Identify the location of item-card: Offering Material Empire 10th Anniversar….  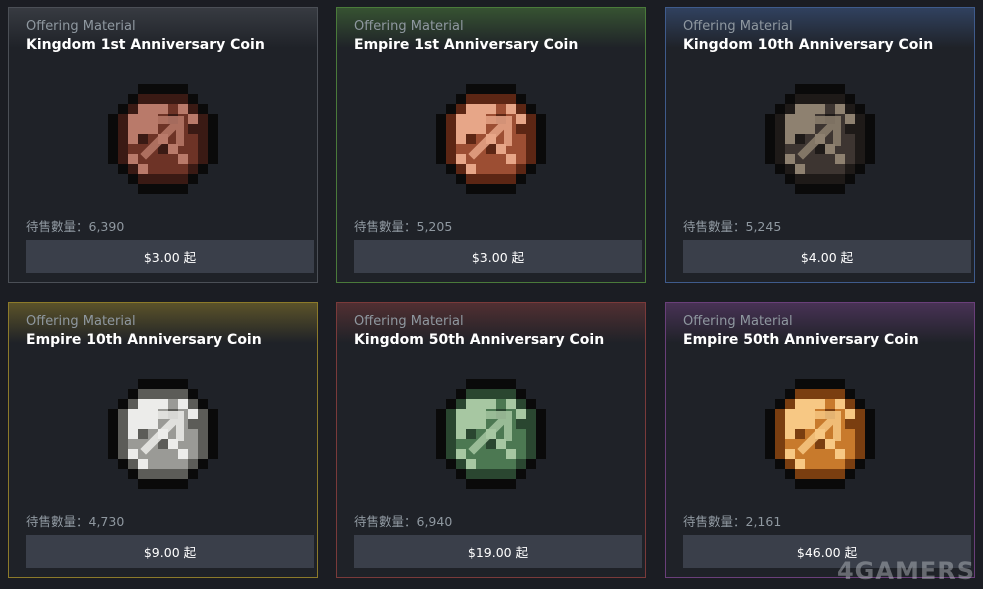
(163, 440).